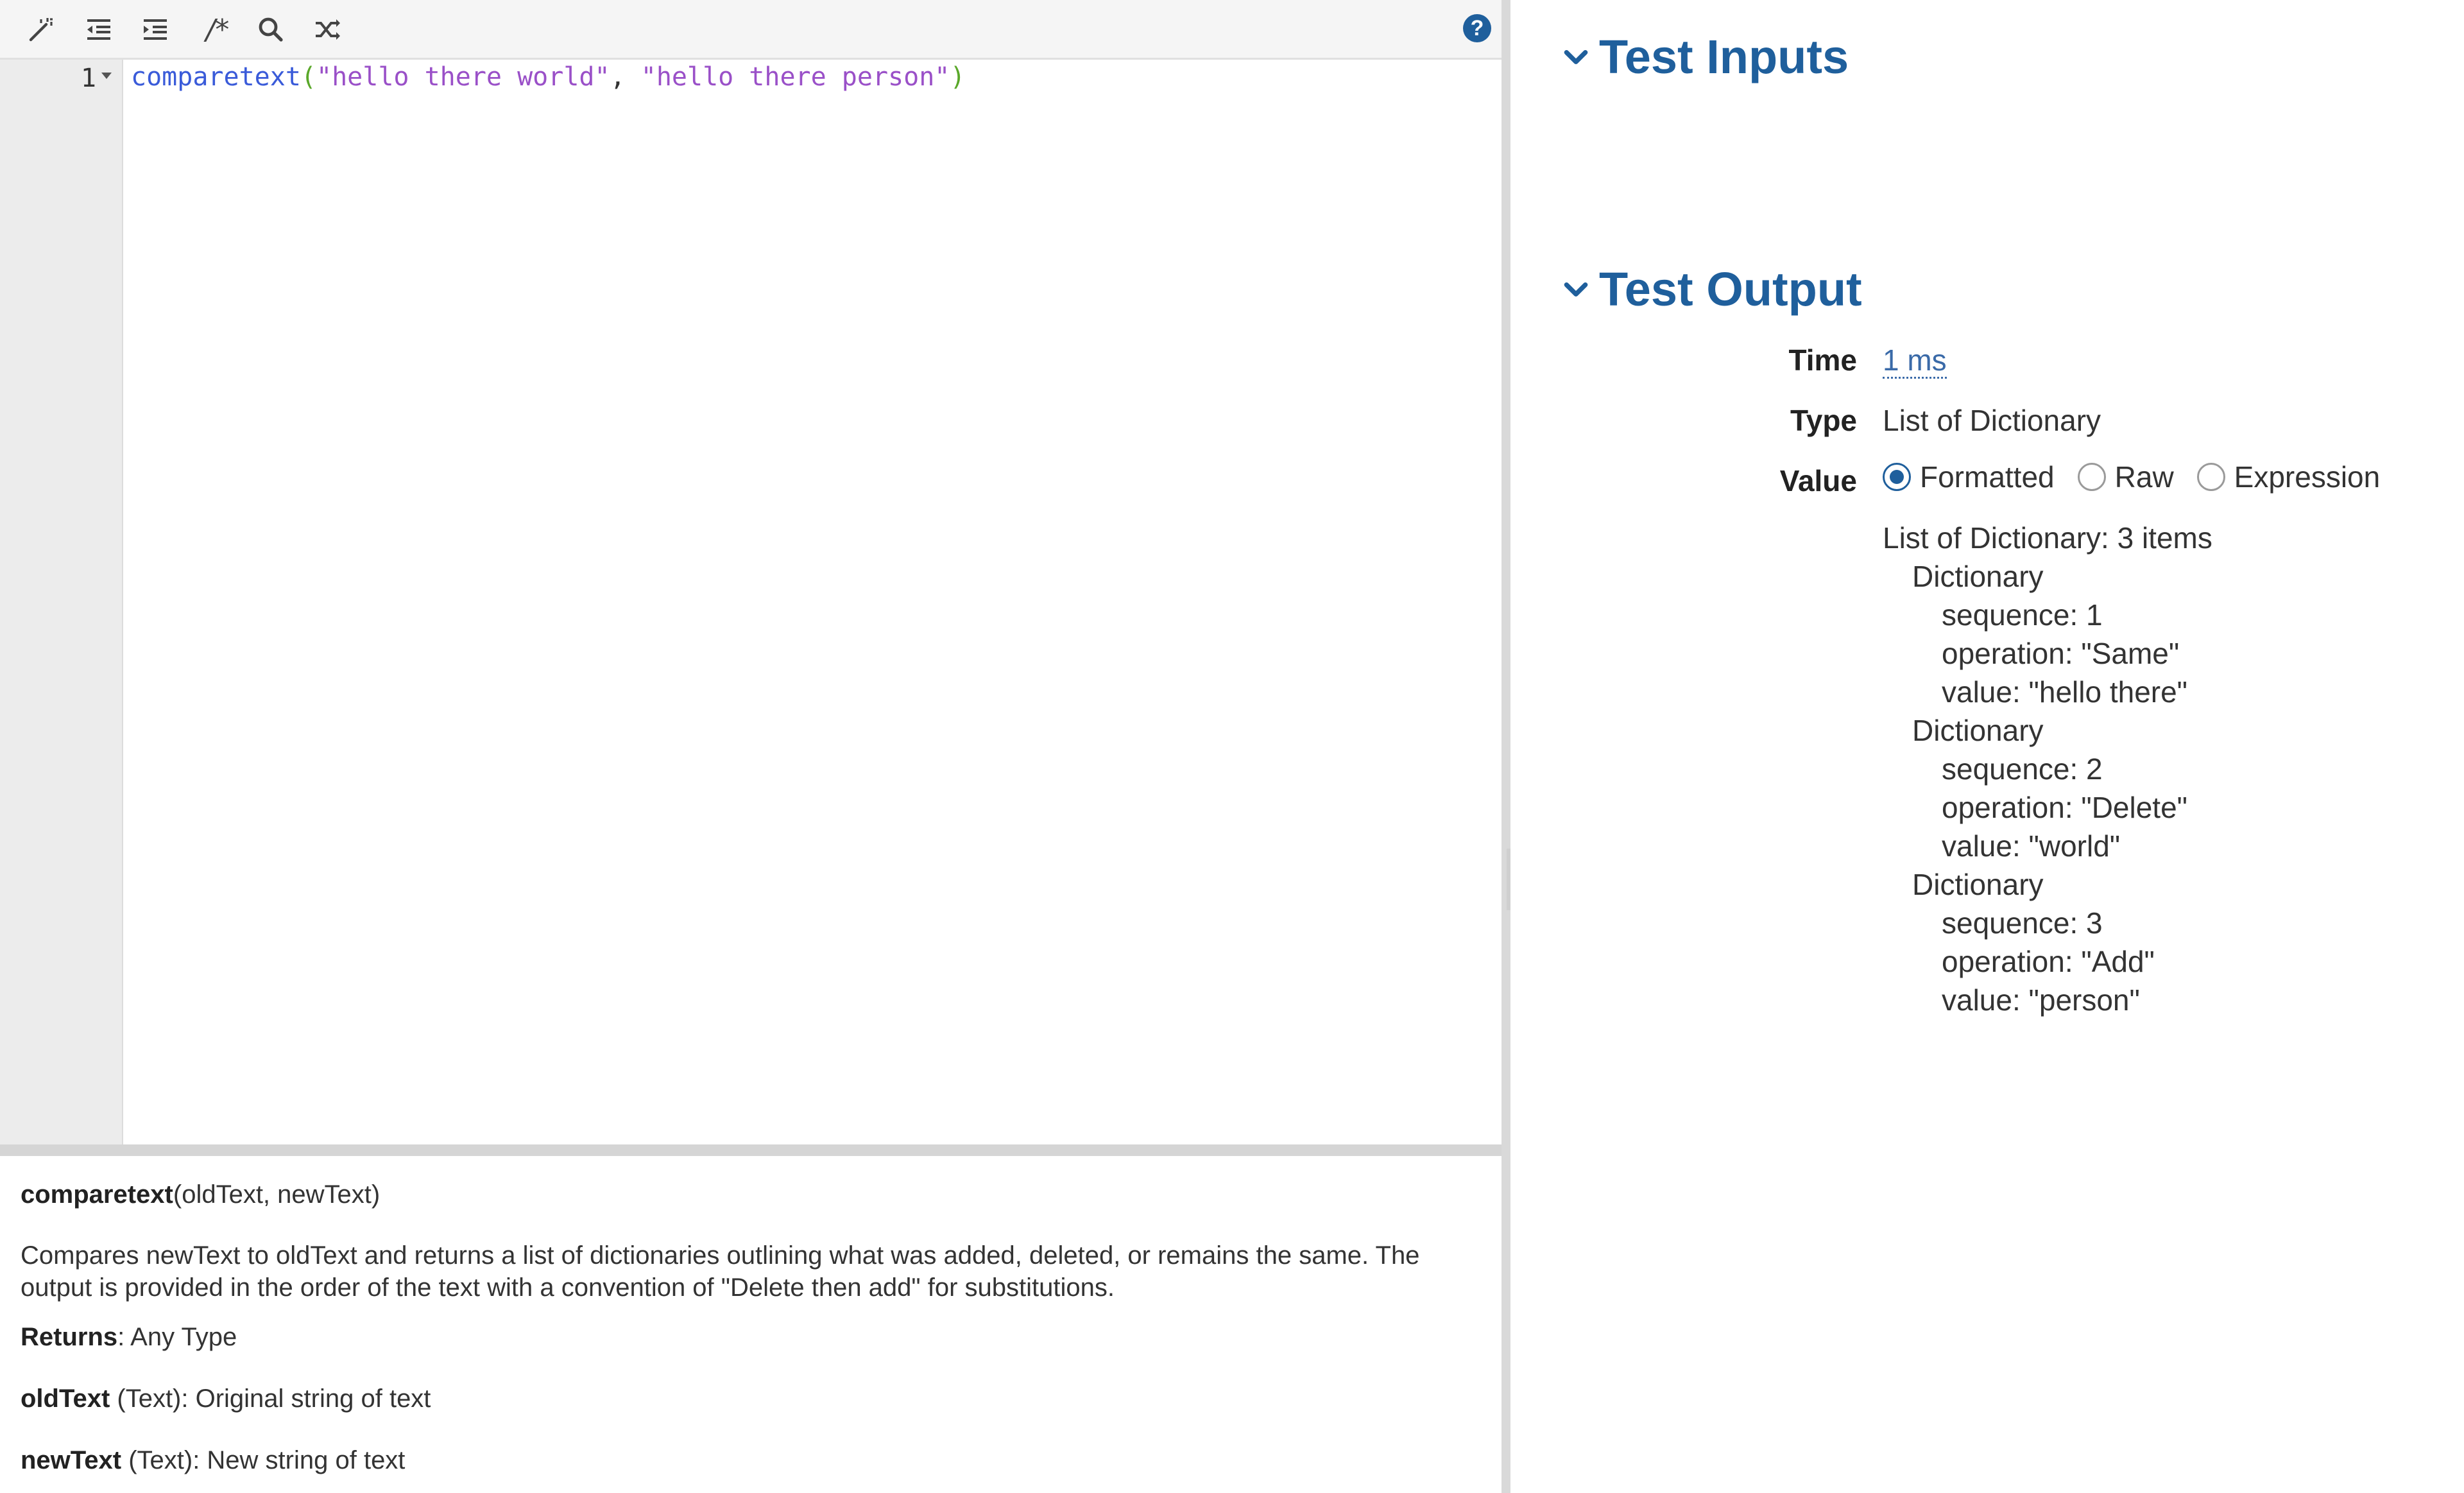 Image resolution: width=2464 pixels, height=1493 pixels. I want to click on line-gutter: 1, so click(62, 602).